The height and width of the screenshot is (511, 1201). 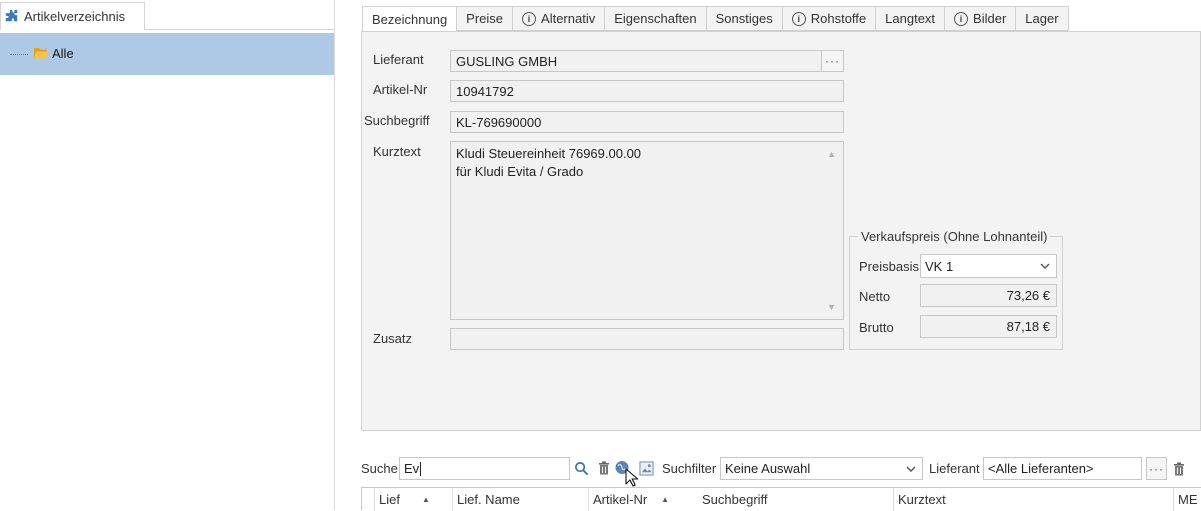 I want to click on suchbegriff-label: Suchbegriff, so click(x=397, y=120).